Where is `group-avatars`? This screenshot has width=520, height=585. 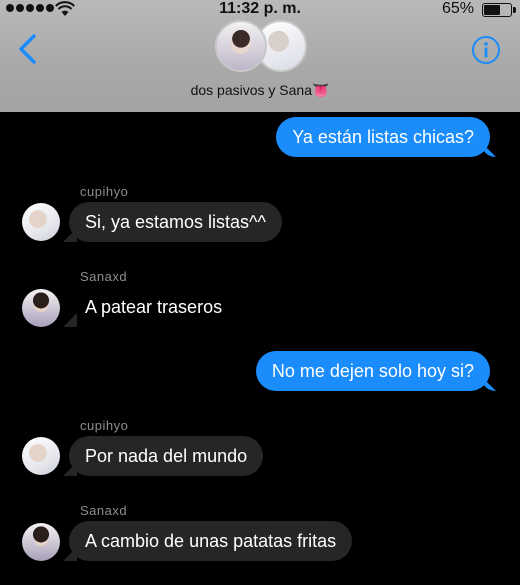 group-avatars is located at coordinates (261, 46).